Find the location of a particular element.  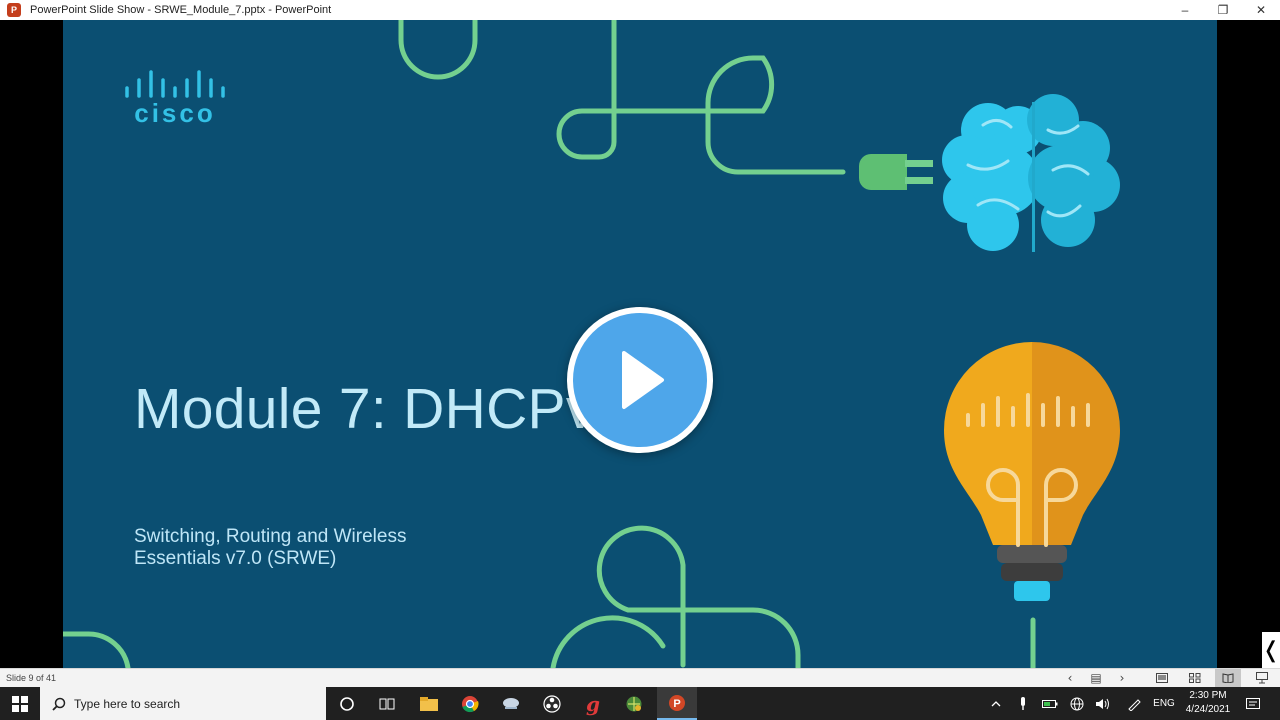

notifications-icon is located at coordinates (1253, 703).